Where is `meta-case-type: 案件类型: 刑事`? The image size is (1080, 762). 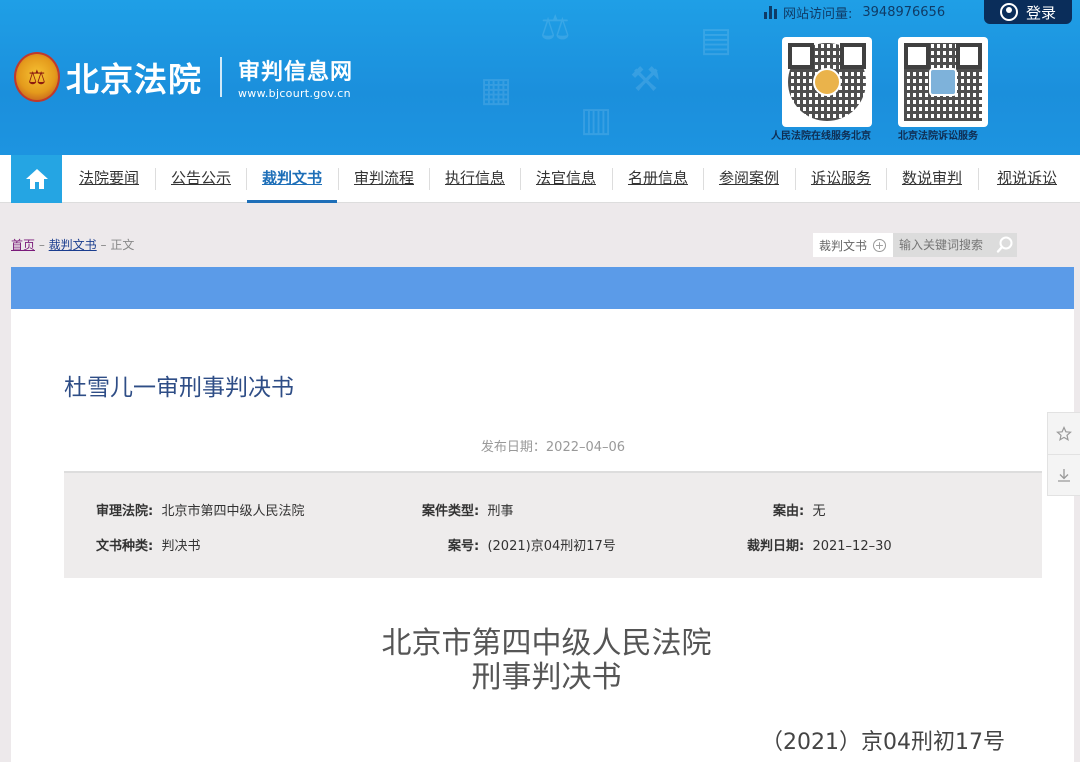 meta-case-type: 案件类型: 刑事 is located at coordinates (467, 509).